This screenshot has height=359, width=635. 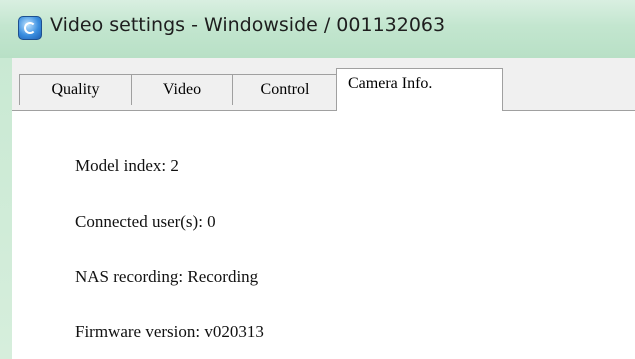 I want to click on model-index-label: Model index: 2, so click(x=127, y=165).